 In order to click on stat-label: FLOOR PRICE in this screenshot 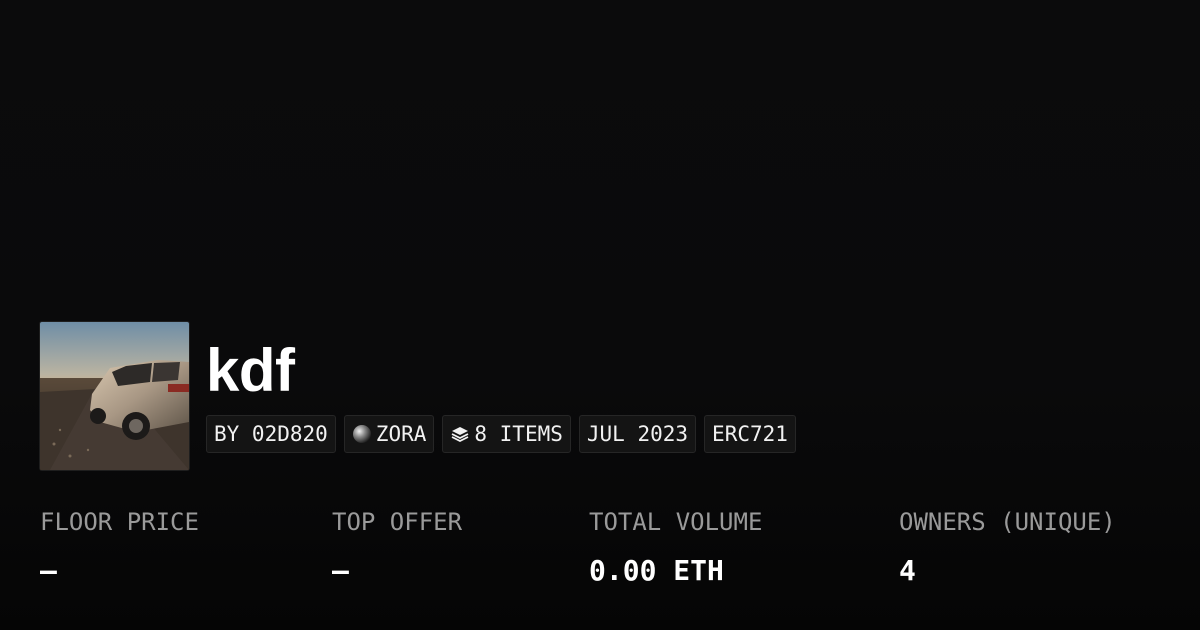, I will do `click(119, 522)`.